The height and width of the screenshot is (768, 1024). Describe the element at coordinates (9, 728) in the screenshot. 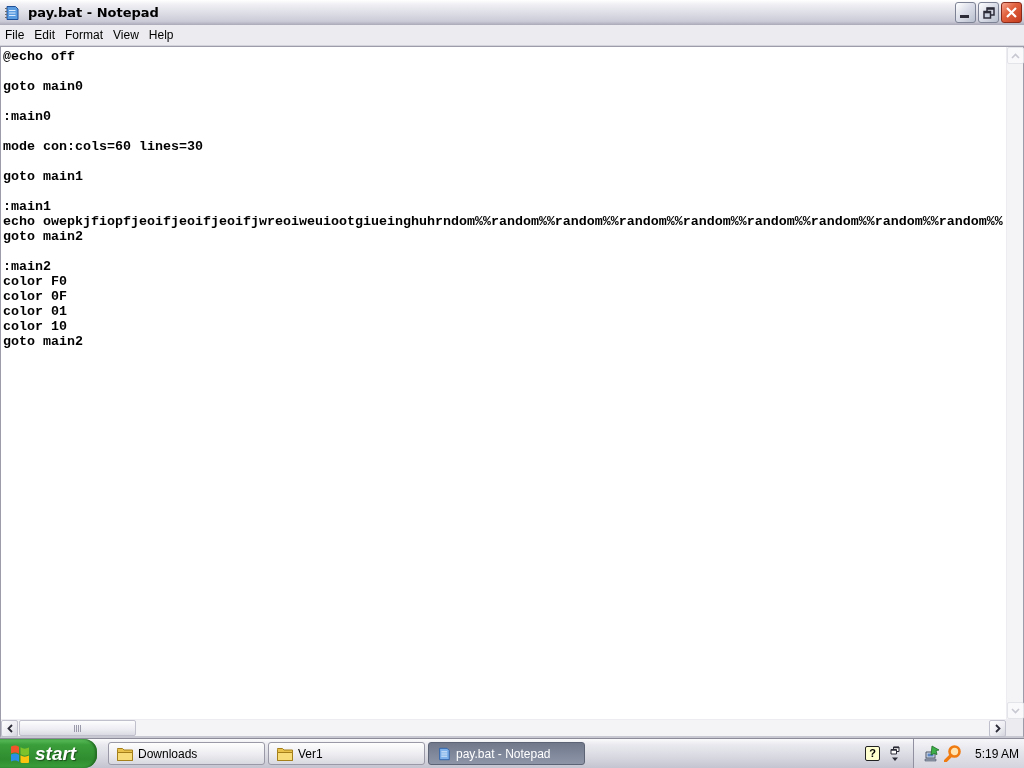

I see `scroll-left-button` at that location.